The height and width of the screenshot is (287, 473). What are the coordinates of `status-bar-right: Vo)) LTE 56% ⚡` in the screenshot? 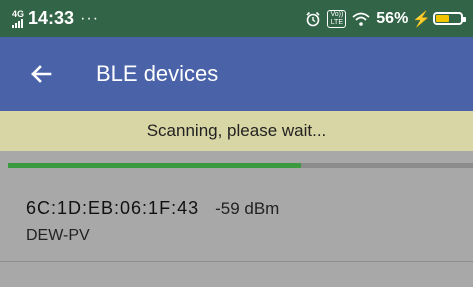 It's located at (385, 18).